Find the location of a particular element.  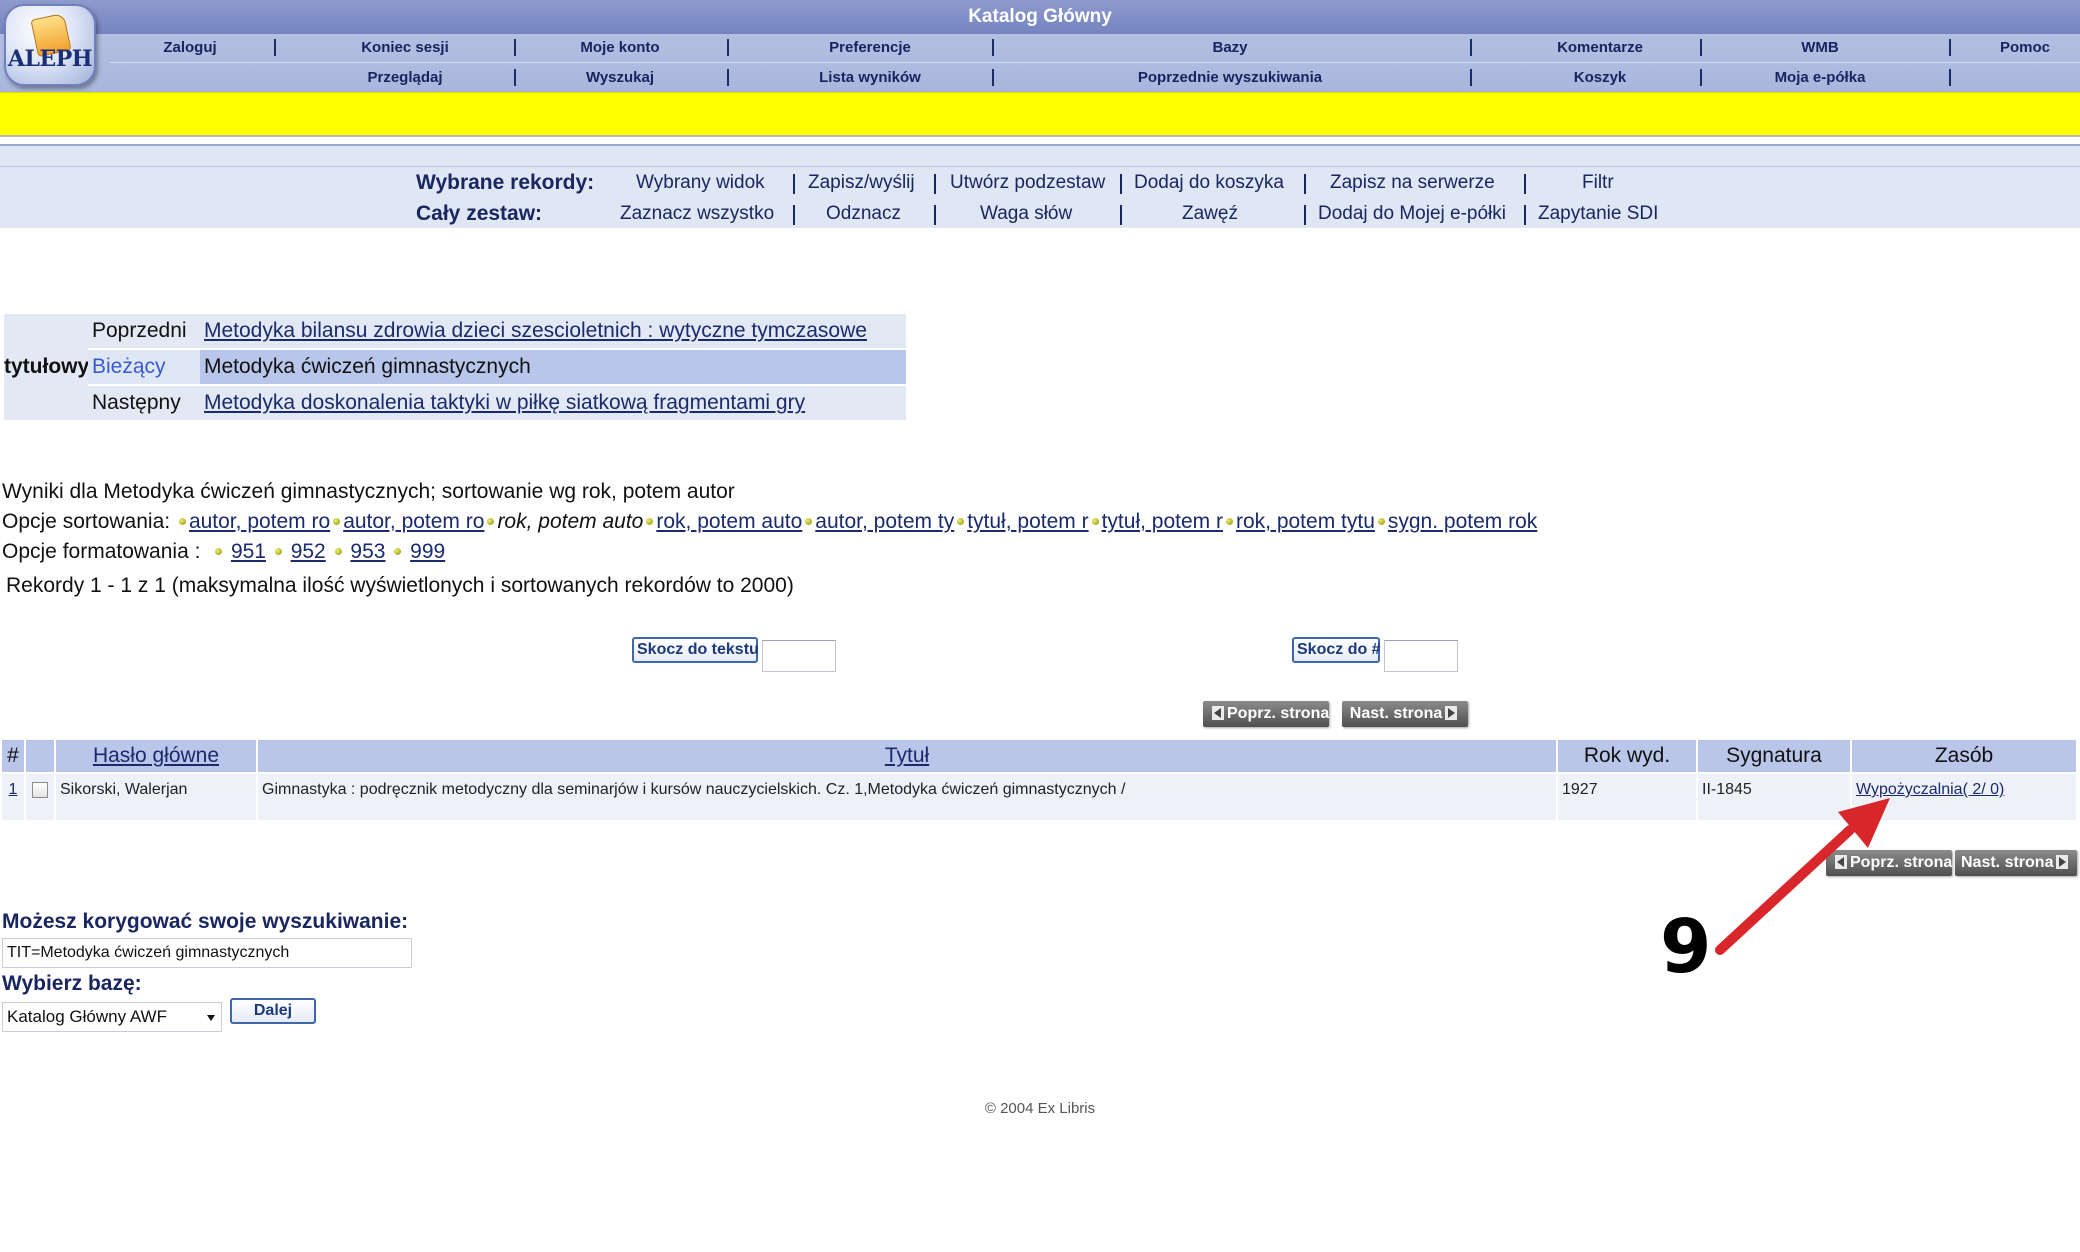

filter-link: Filtr is located at coordinates (1598, 183).